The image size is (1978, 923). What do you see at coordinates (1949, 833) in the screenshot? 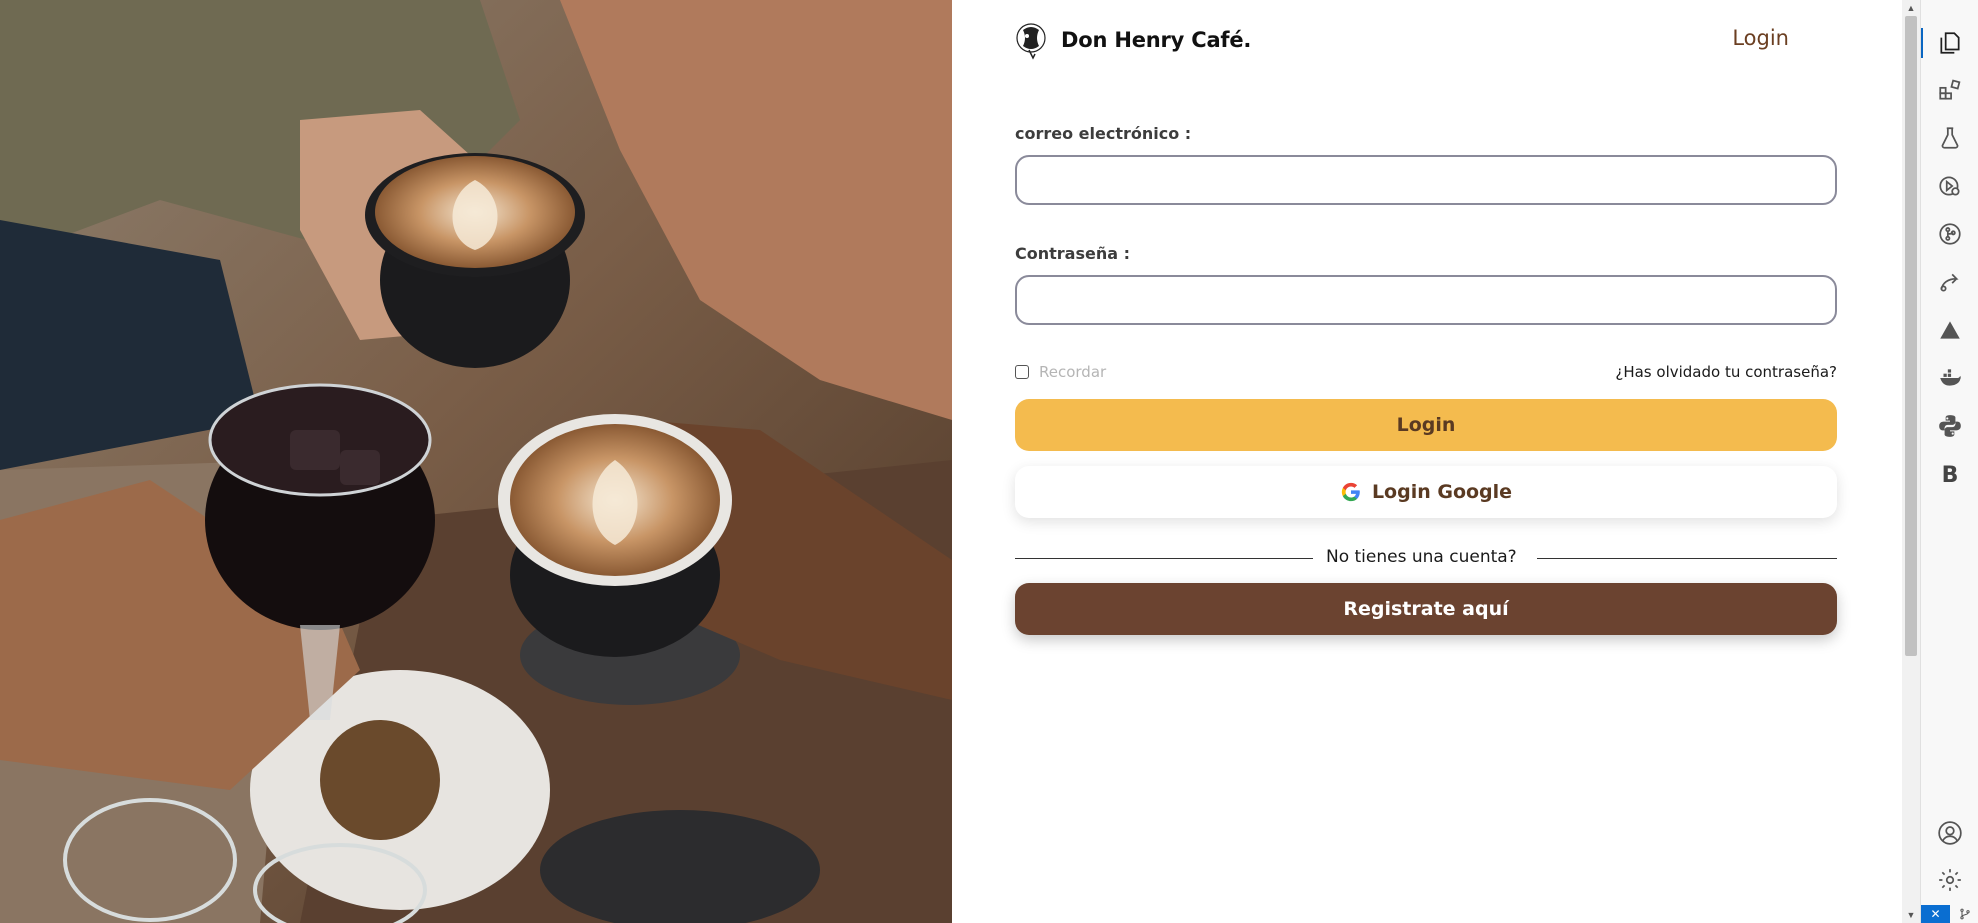
I see `account-icon` at bounding box center [1949, 833].